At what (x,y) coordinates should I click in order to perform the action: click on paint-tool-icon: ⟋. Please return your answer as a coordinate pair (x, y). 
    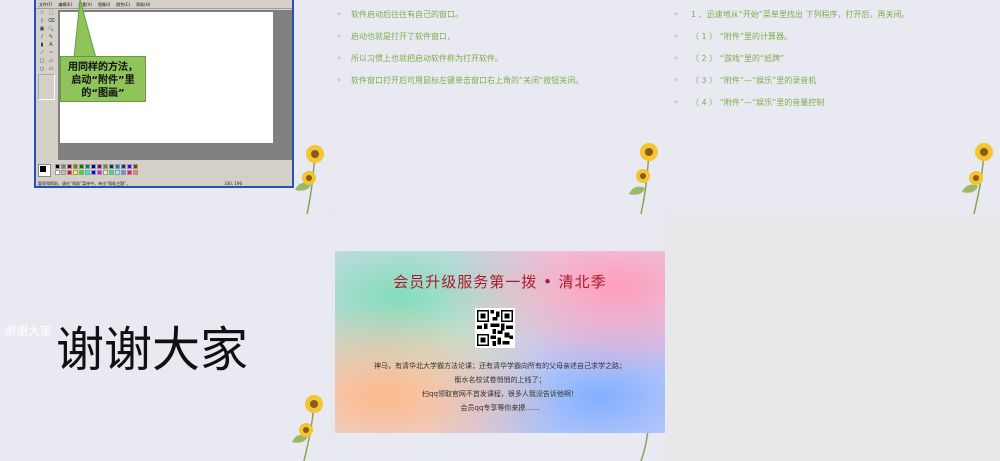
    Looking at the image, I should click on (42, 53).